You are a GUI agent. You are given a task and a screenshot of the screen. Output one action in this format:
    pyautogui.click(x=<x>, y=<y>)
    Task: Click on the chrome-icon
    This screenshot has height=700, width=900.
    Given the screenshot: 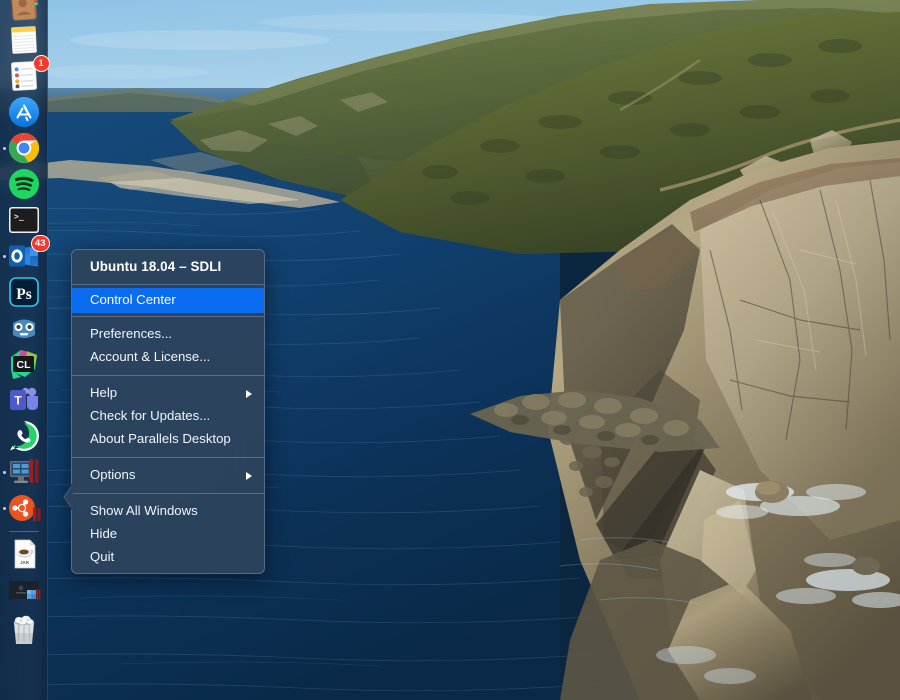 What is the action you would take?
    pyautogui.click(x=24, y=148)
    